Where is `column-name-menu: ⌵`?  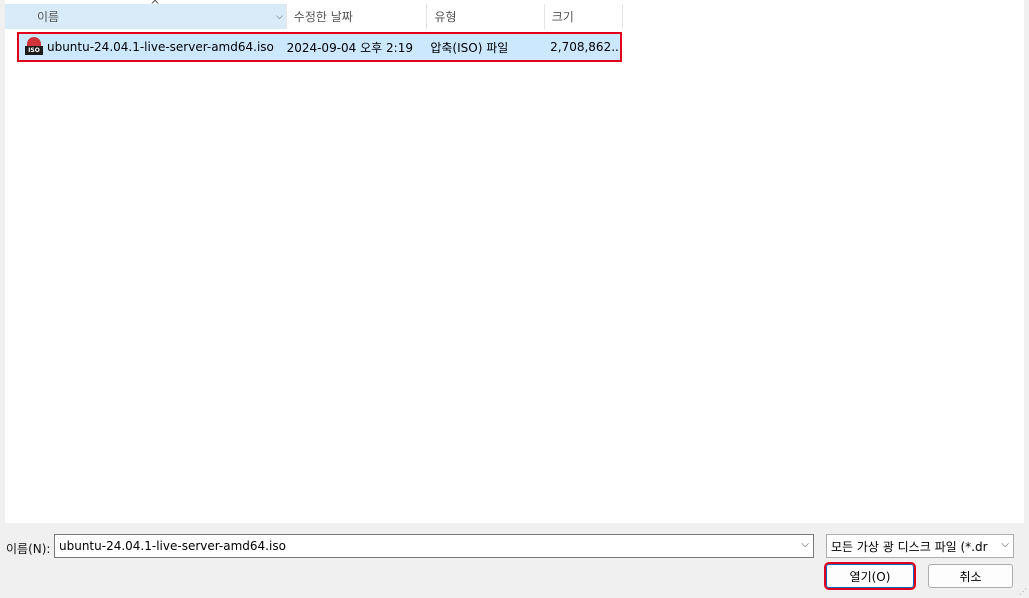
column-name-menu: ⌵ is located at coordinates (280, 16).